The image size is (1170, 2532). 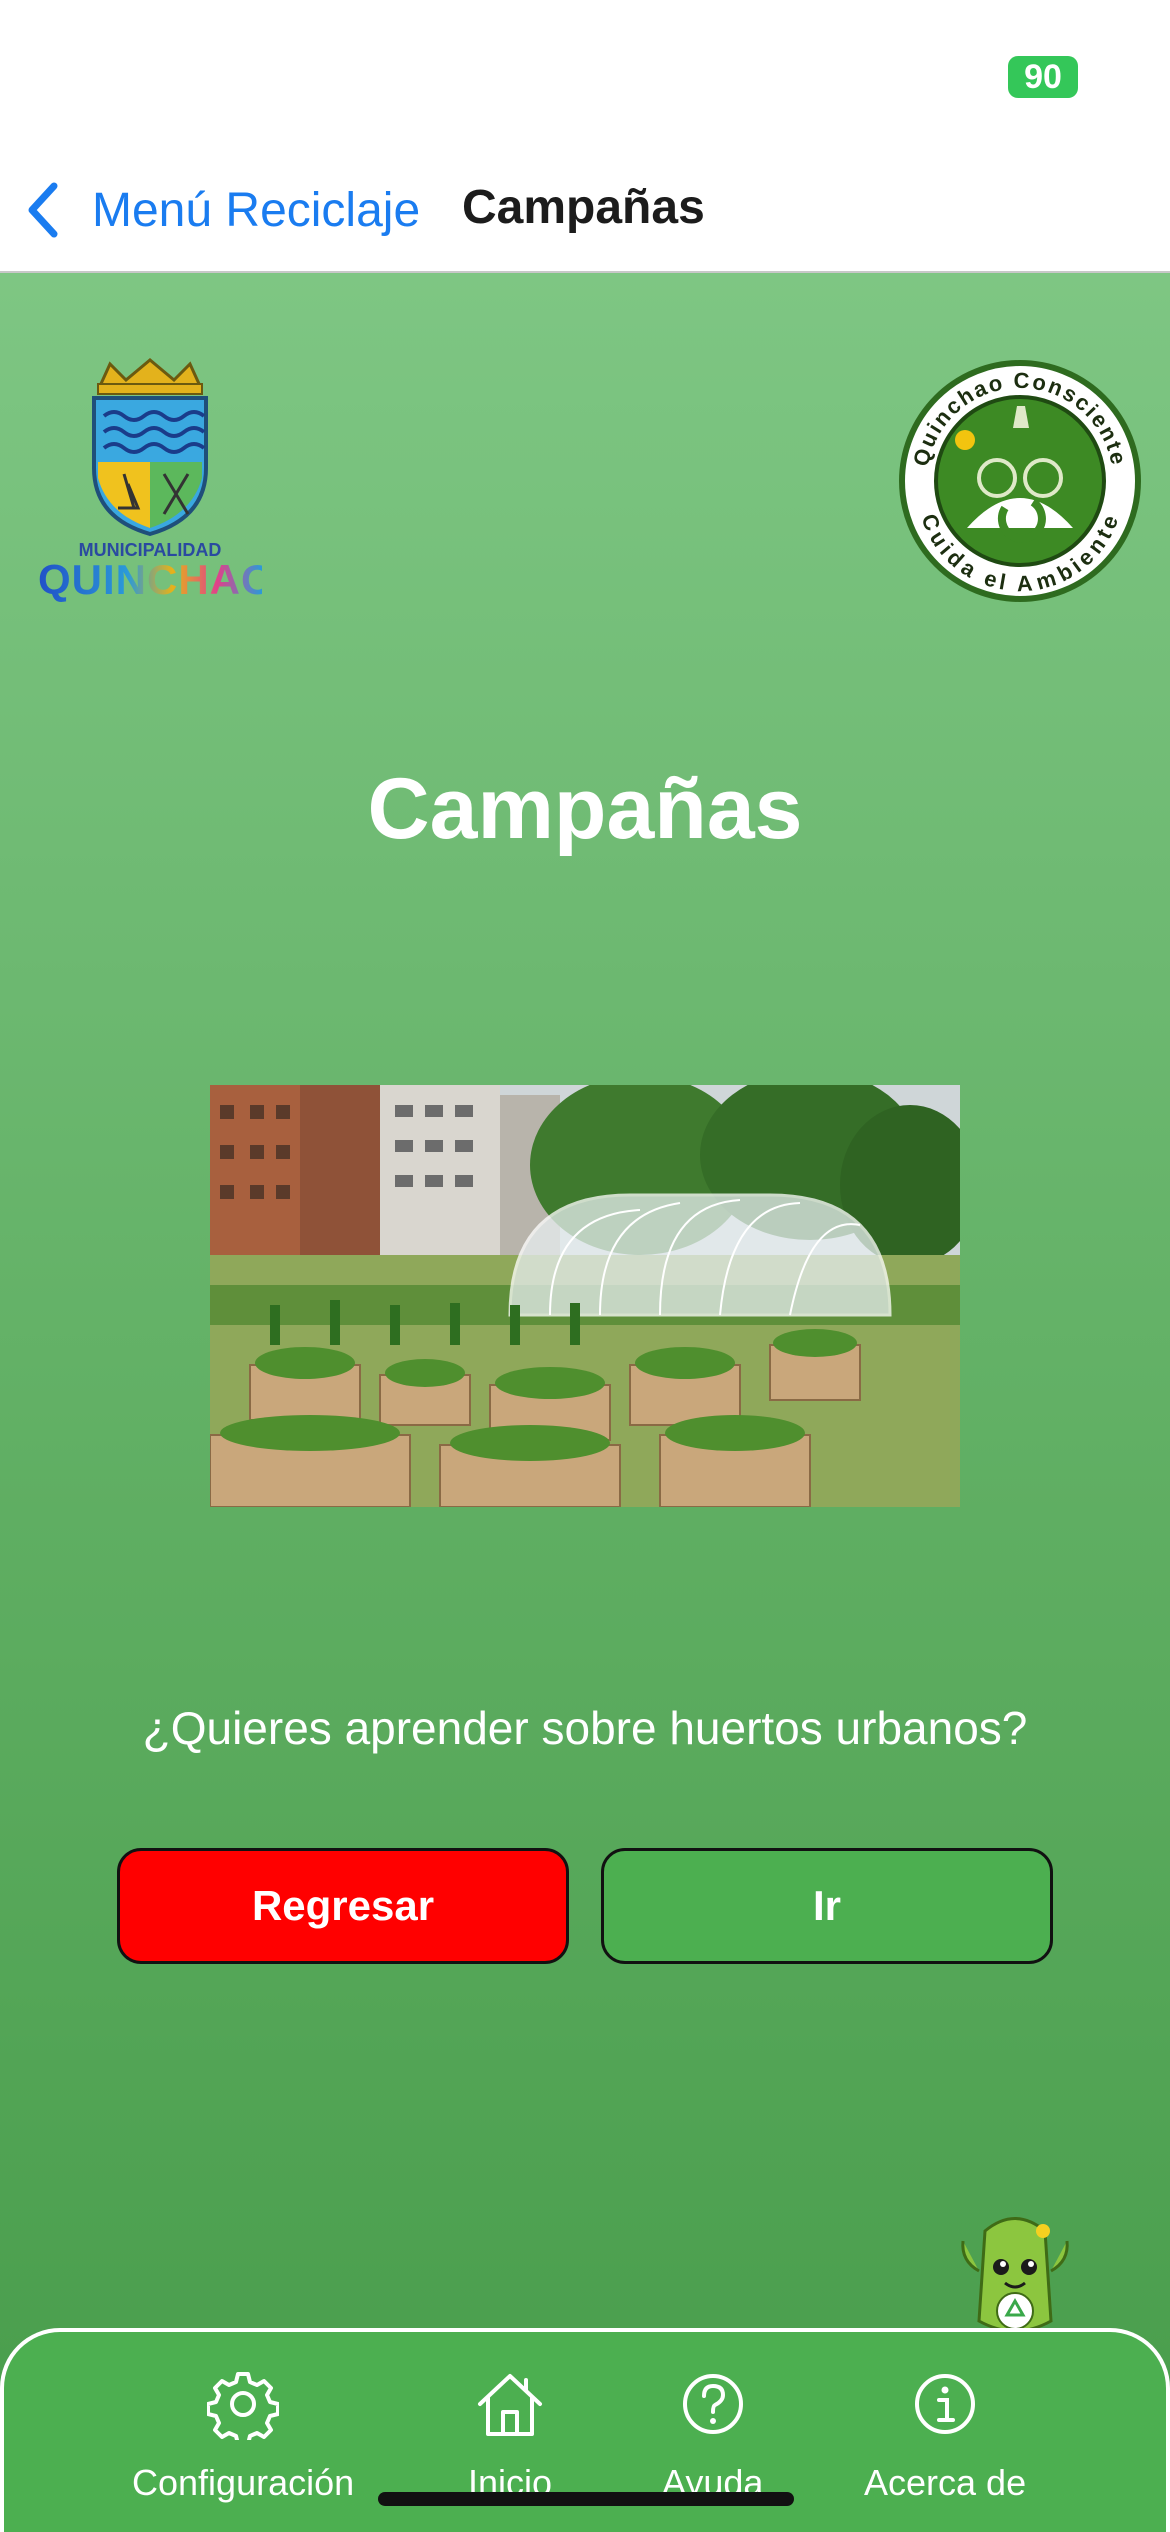 I want to click on tab-label-configuracion: Configuración, so click(x=243, y=2482).